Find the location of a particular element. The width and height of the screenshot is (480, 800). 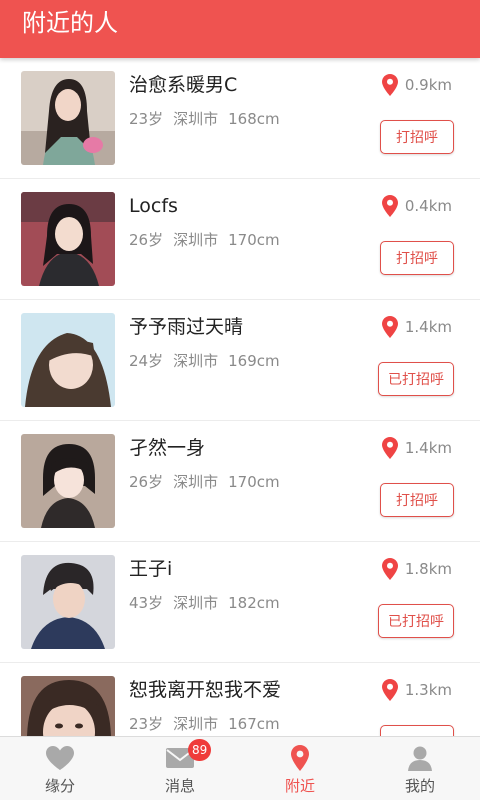

person-details: 43岁 深圳市 182cm is located at coordinates (209, 603).